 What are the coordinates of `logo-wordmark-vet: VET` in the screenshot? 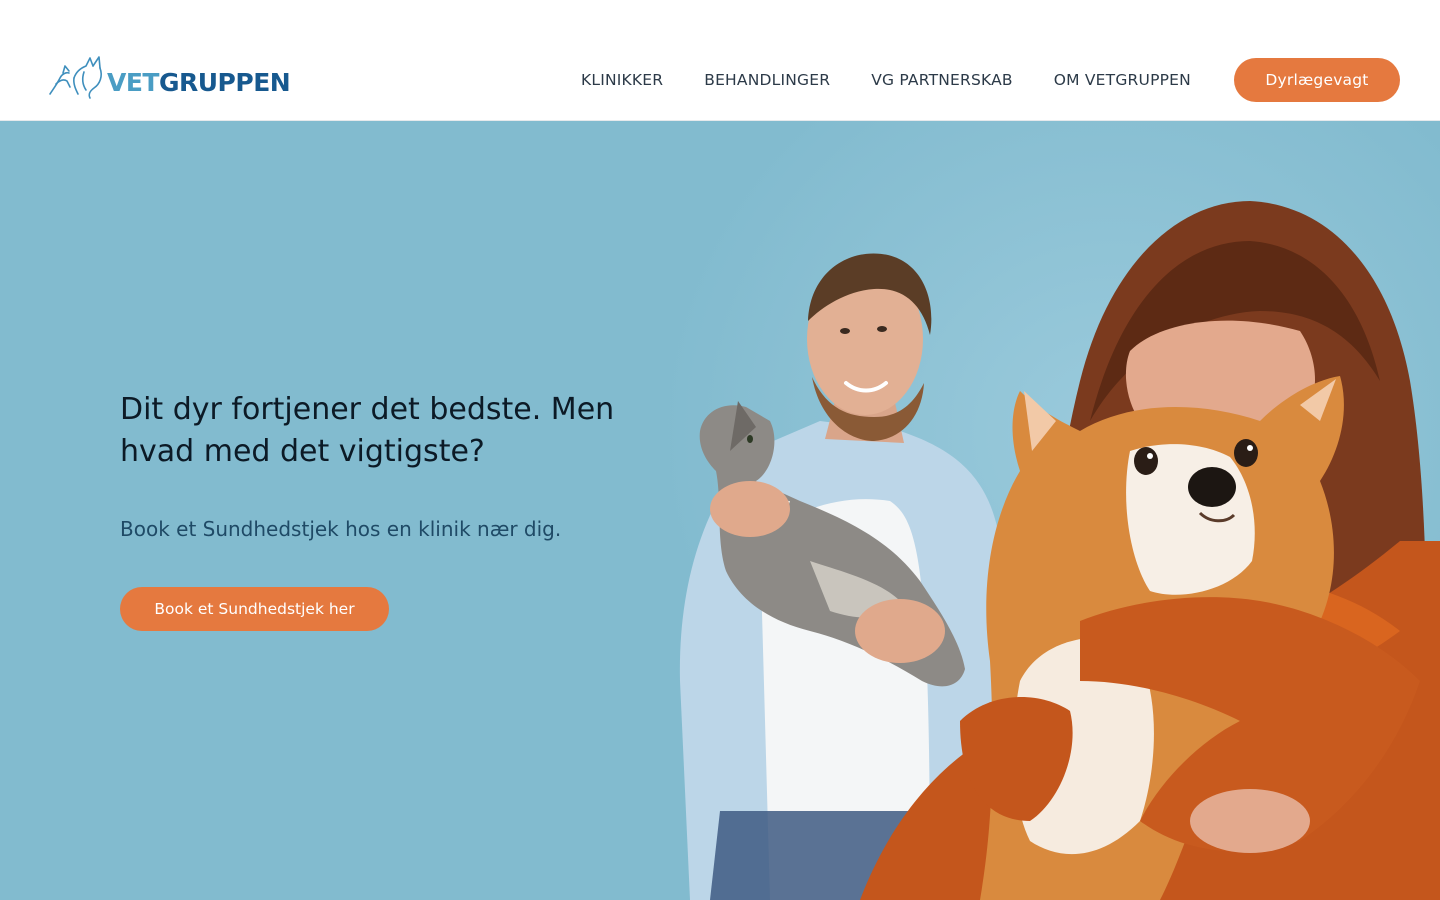 It's located at (133, 82).